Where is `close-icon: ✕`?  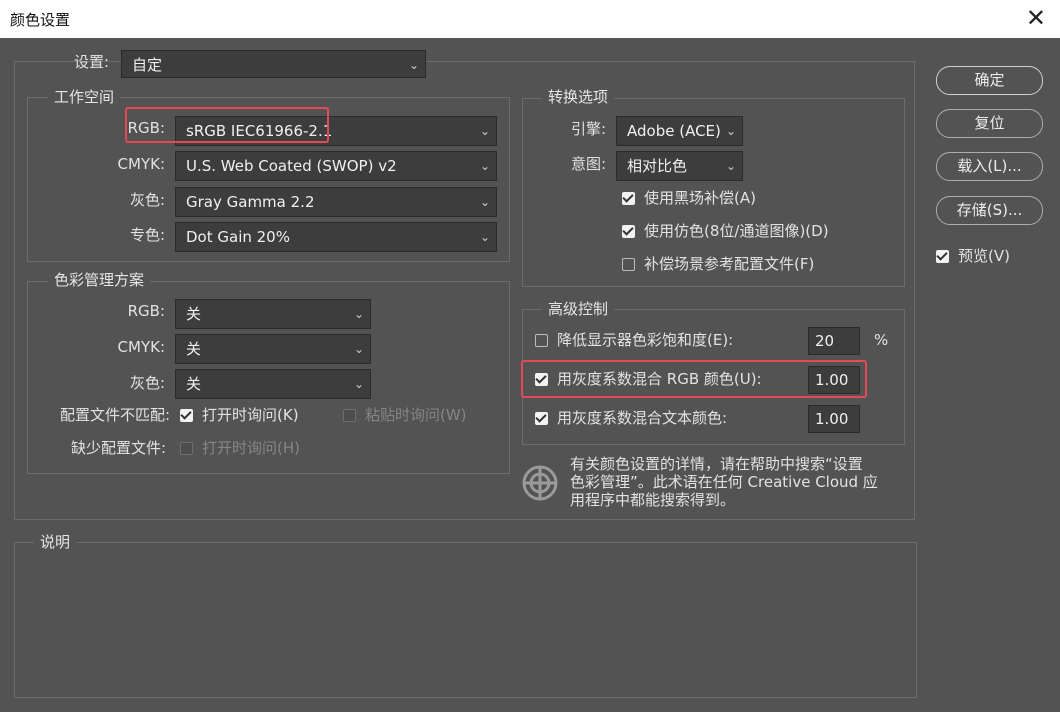
close-icon: ✕ is located at coordinates (1036, 18).